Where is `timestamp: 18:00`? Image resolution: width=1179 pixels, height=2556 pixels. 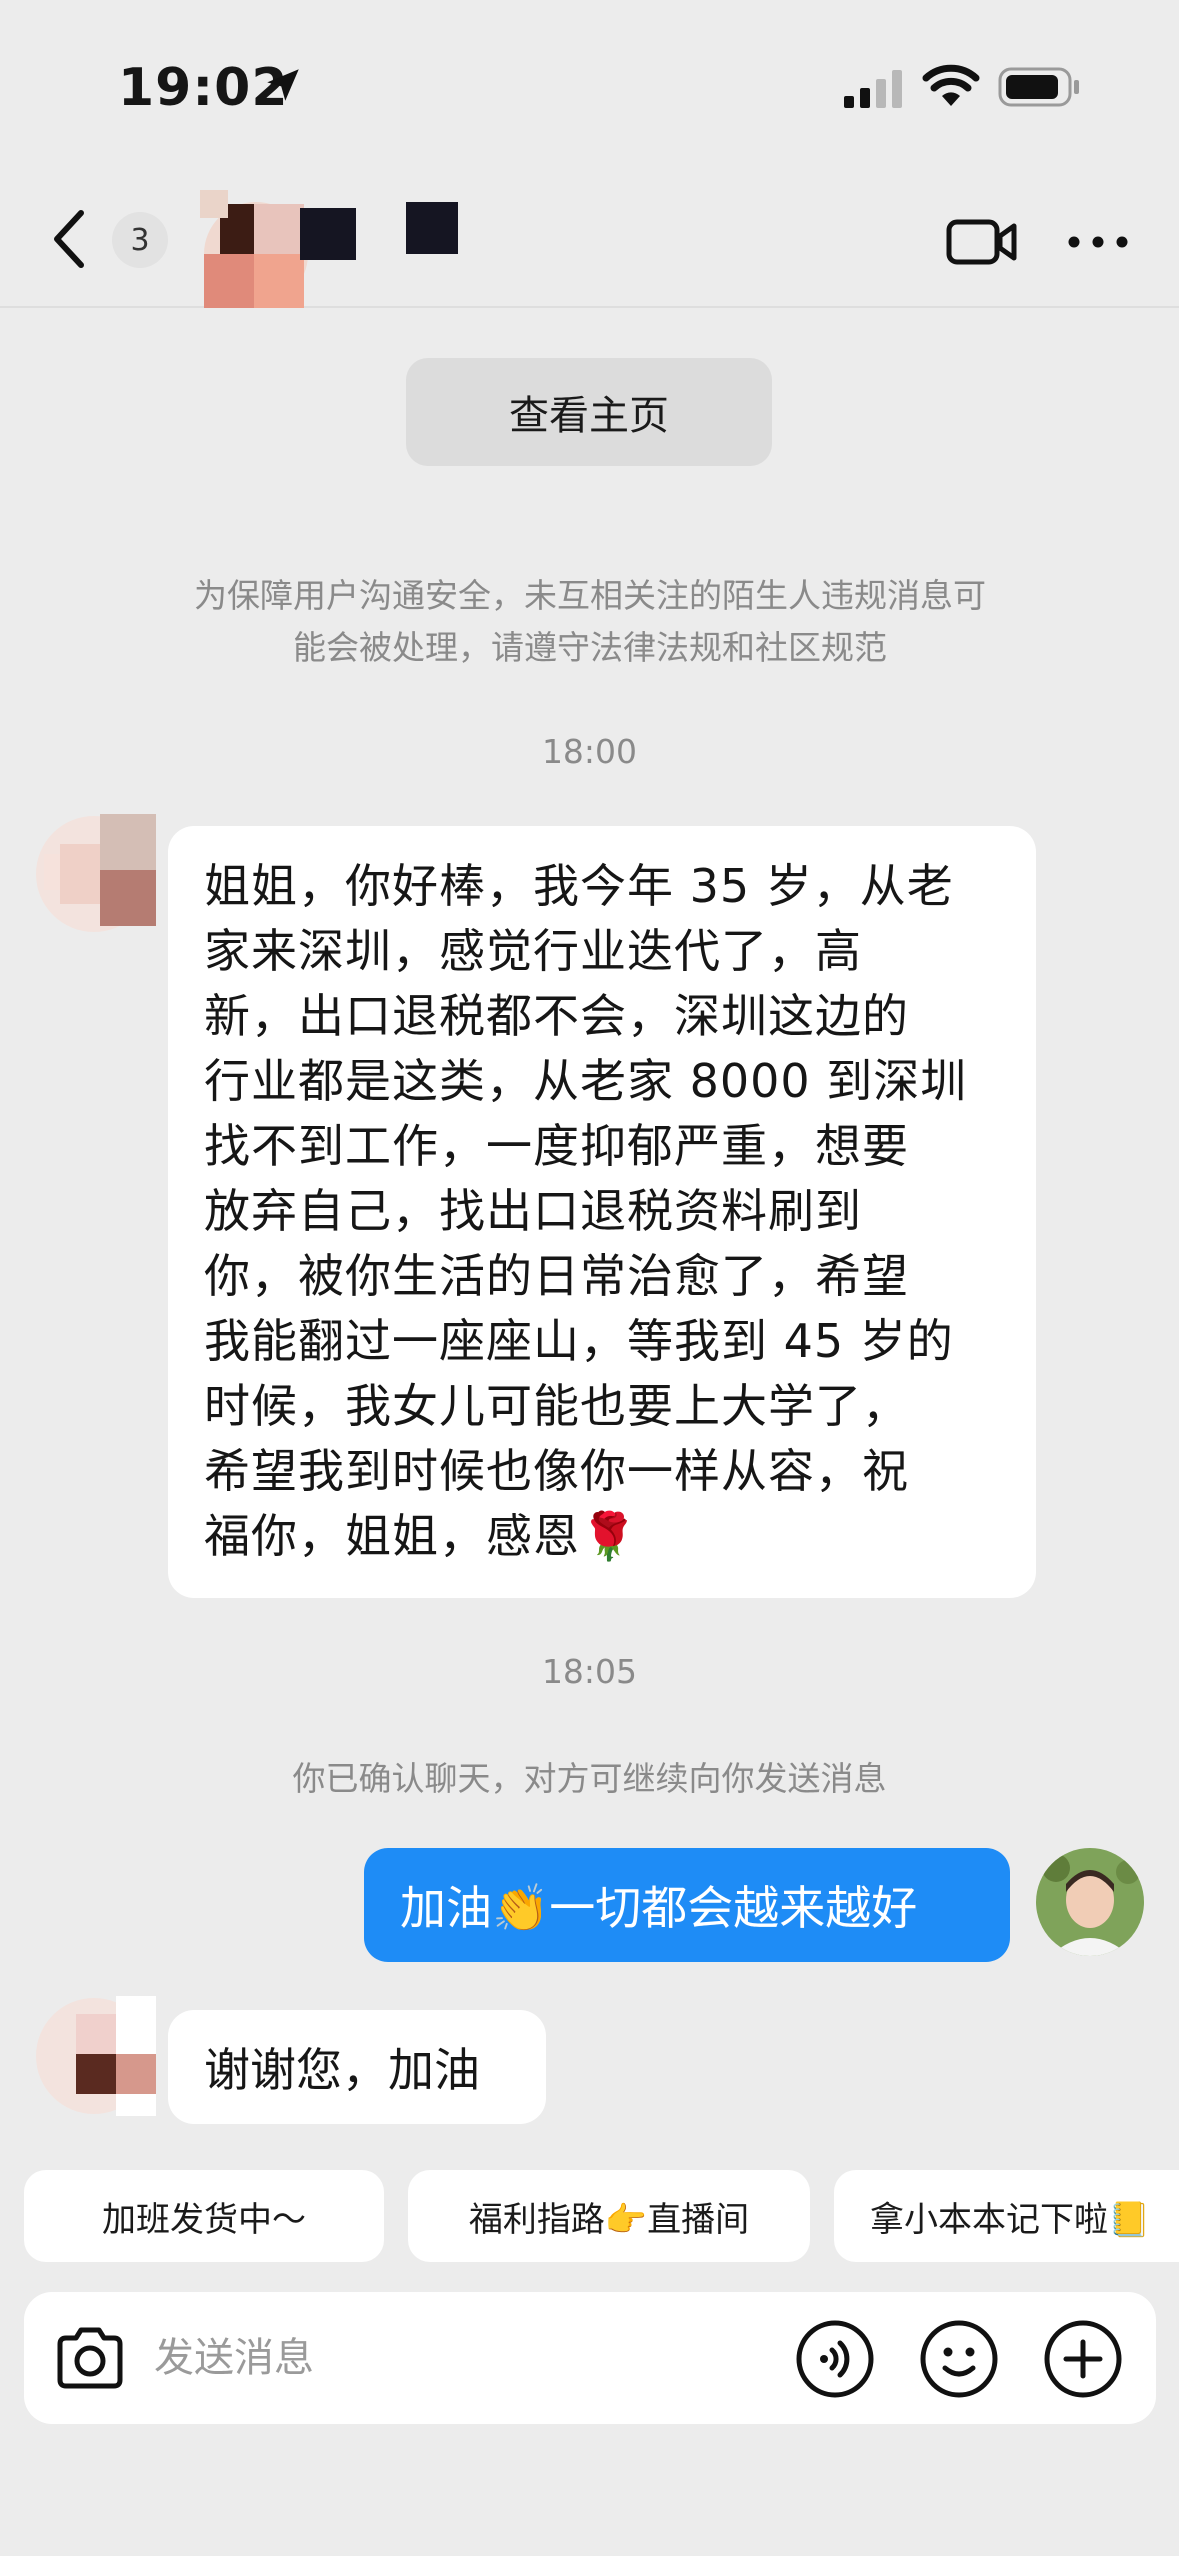
timestamp: 18:00 is located at coordinates (589, 751).